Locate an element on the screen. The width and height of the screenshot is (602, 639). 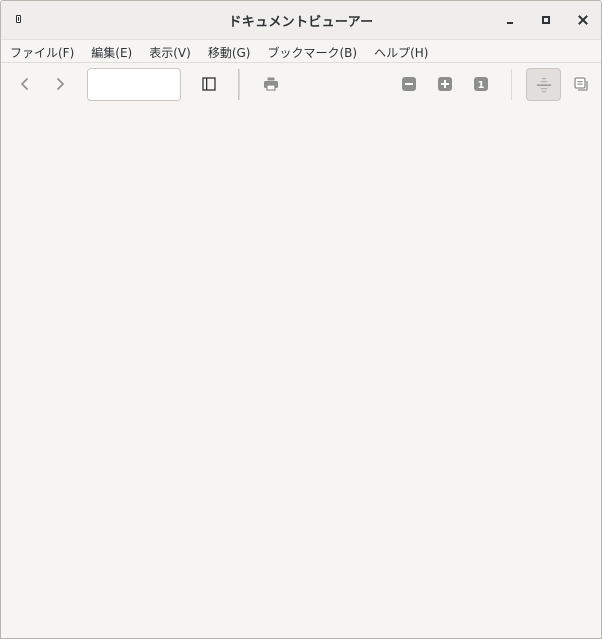
menu-go: 移動(G) is located at coordinates (229, 51).